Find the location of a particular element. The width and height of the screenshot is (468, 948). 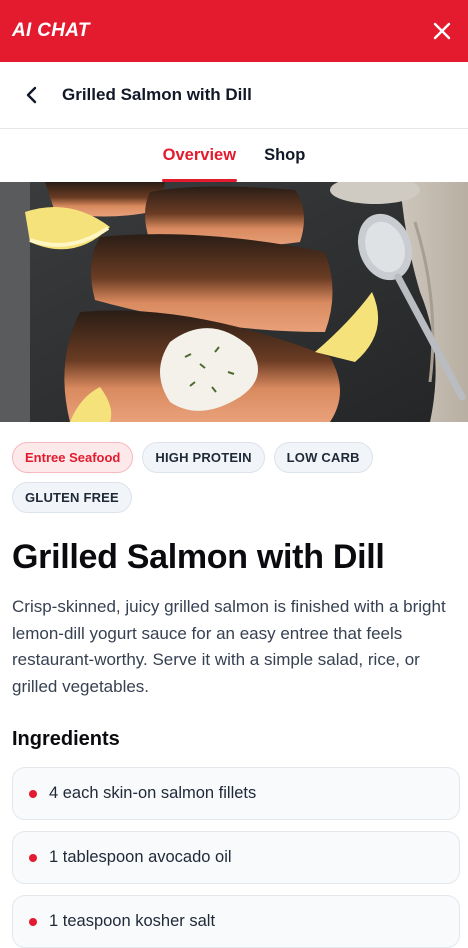

chevron-left-icon is located at coordinates (31, 95).